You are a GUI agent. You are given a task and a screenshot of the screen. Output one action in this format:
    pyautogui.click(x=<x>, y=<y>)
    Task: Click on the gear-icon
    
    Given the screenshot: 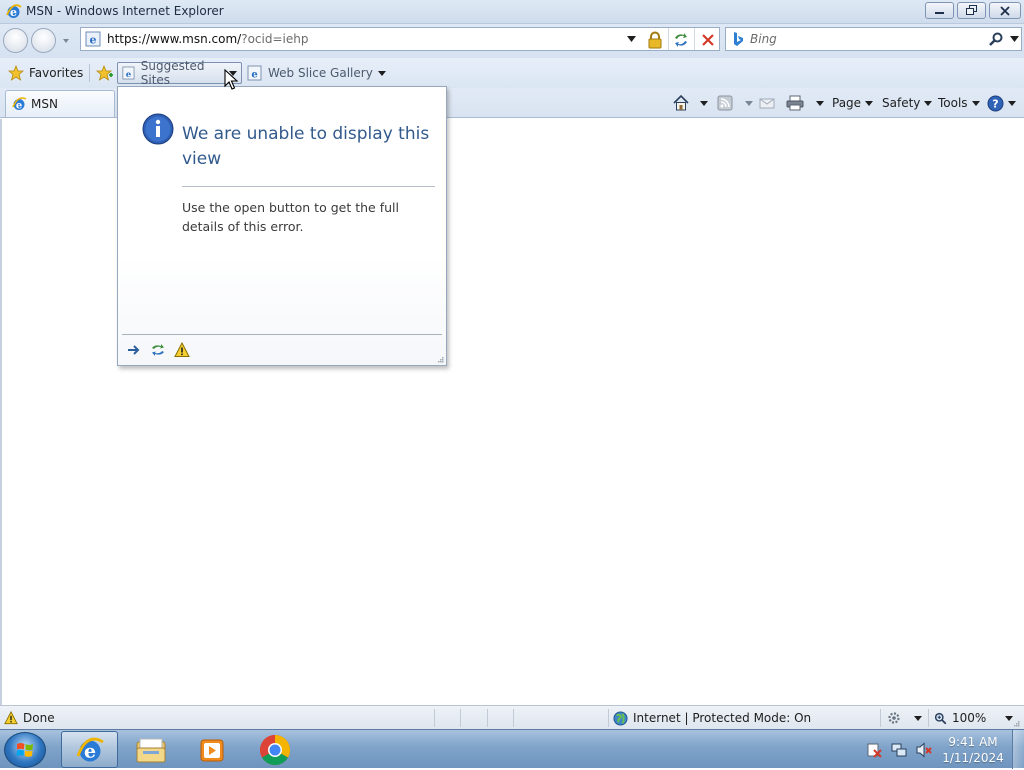 What is the action you would take?
    pyautogui.click(x=894, y=718)
    